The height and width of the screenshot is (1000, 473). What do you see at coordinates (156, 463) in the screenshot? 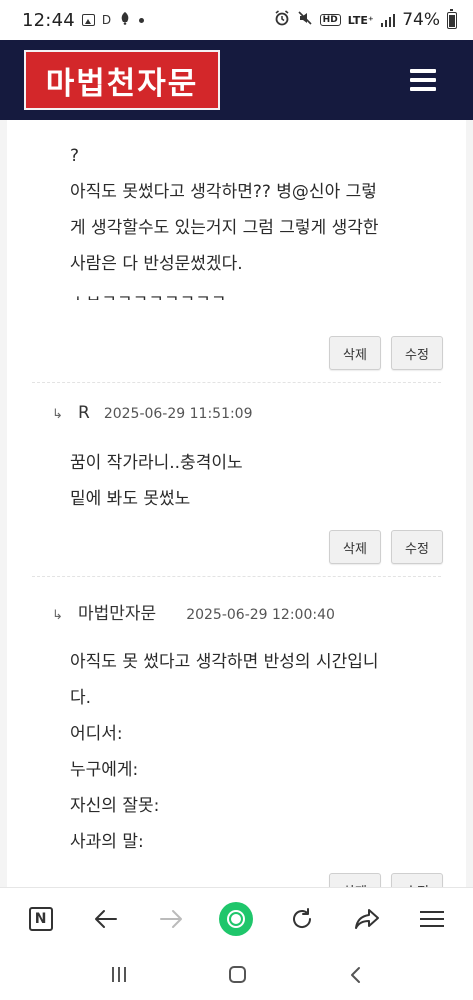
I see `comment-line: 꿈이 작가라니..충격이노` at bounding box center [156, 463].